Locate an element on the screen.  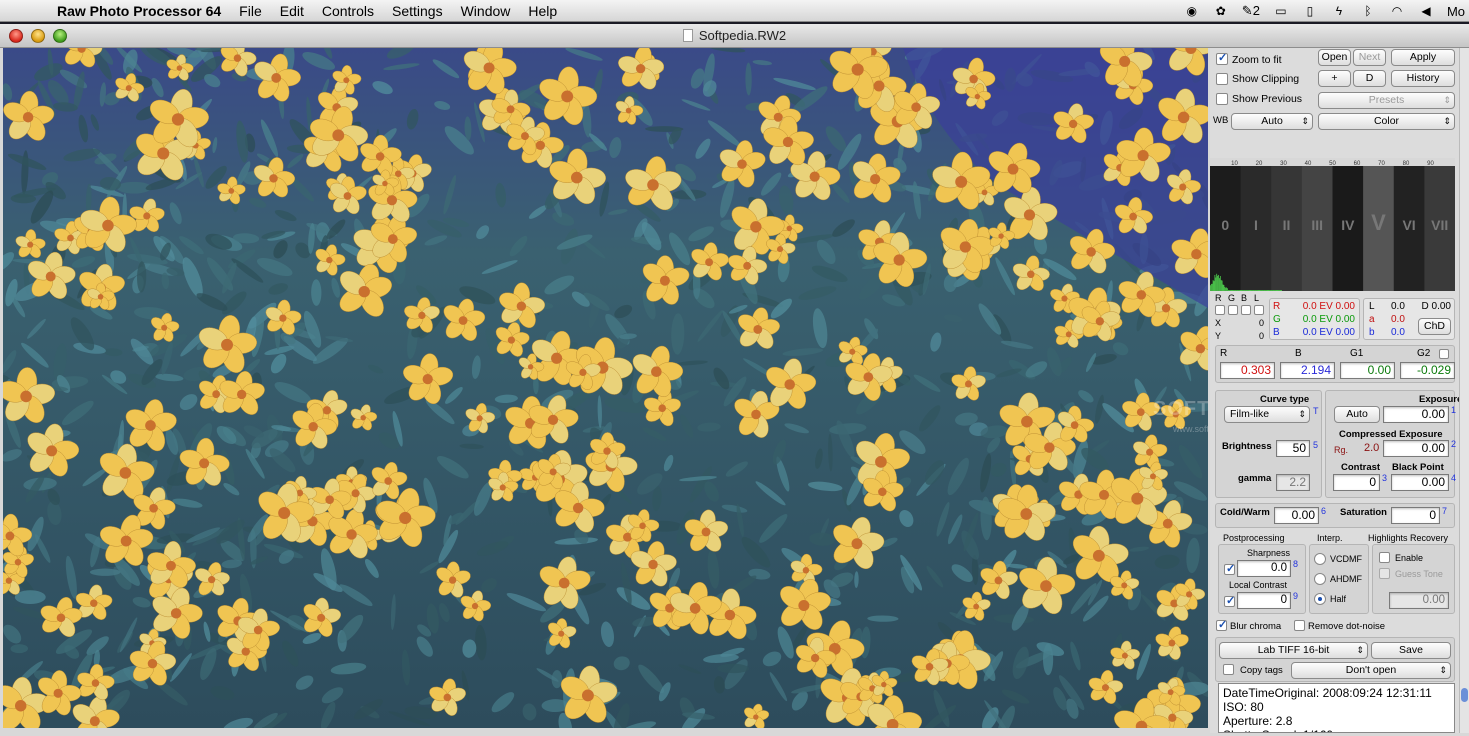
menu-help: Help is located at coordinates (542, 11).